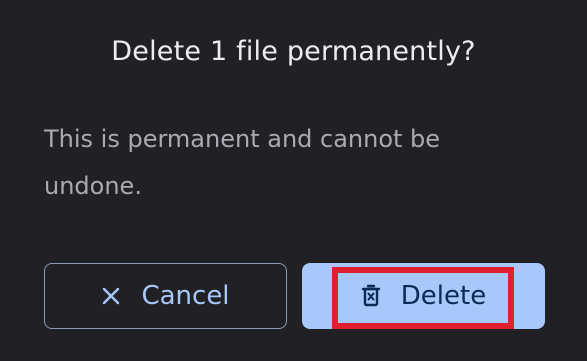 This screenshot has width=587, height=361. I want to click on trash-icon, so click(371, 296).